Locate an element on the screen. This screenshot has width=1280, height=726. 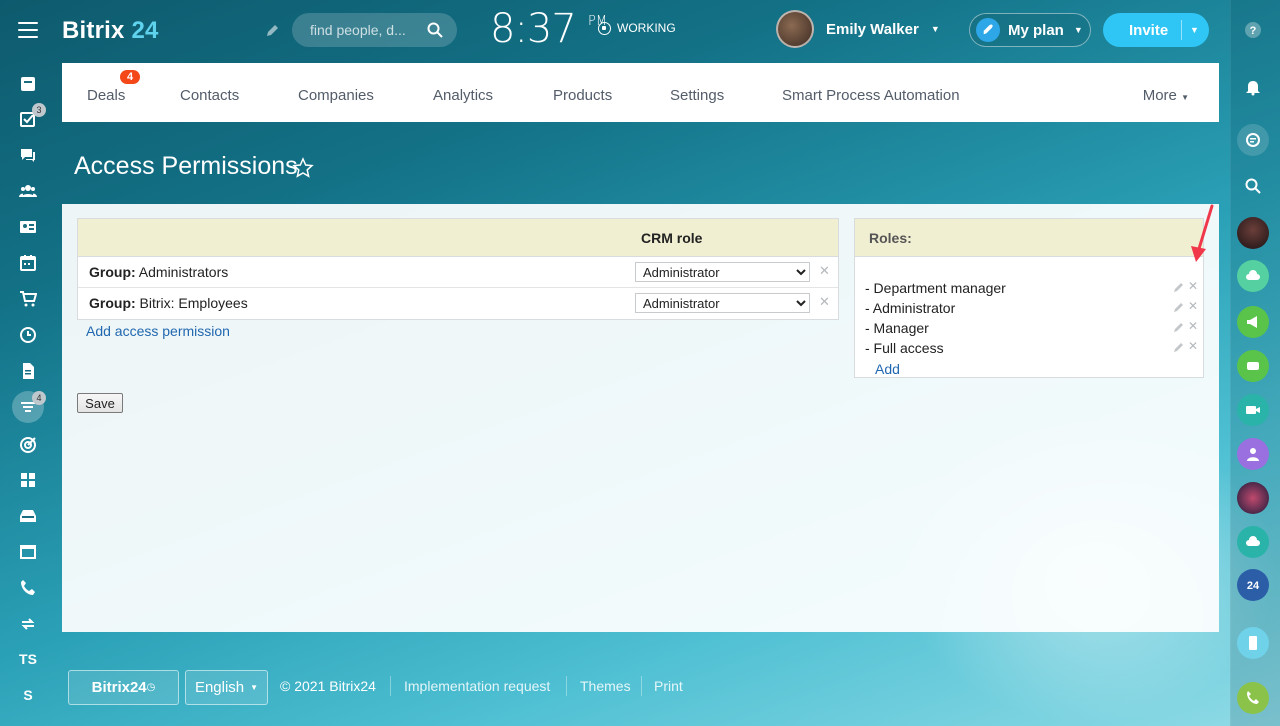
logo-text: Bitrix is located at coordinates (93, 30).